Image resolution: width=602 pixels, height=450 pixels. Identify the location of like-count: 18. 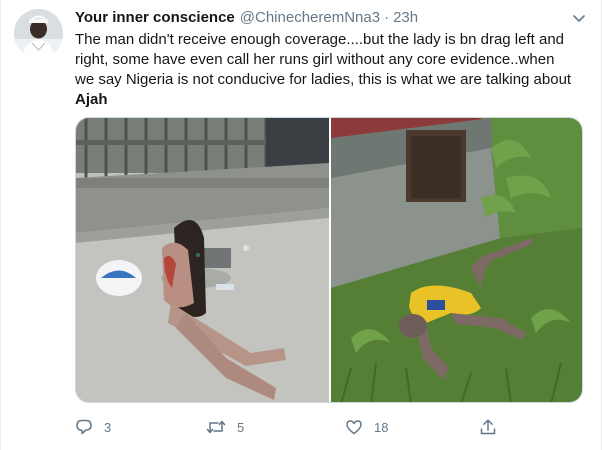
(381, 427).